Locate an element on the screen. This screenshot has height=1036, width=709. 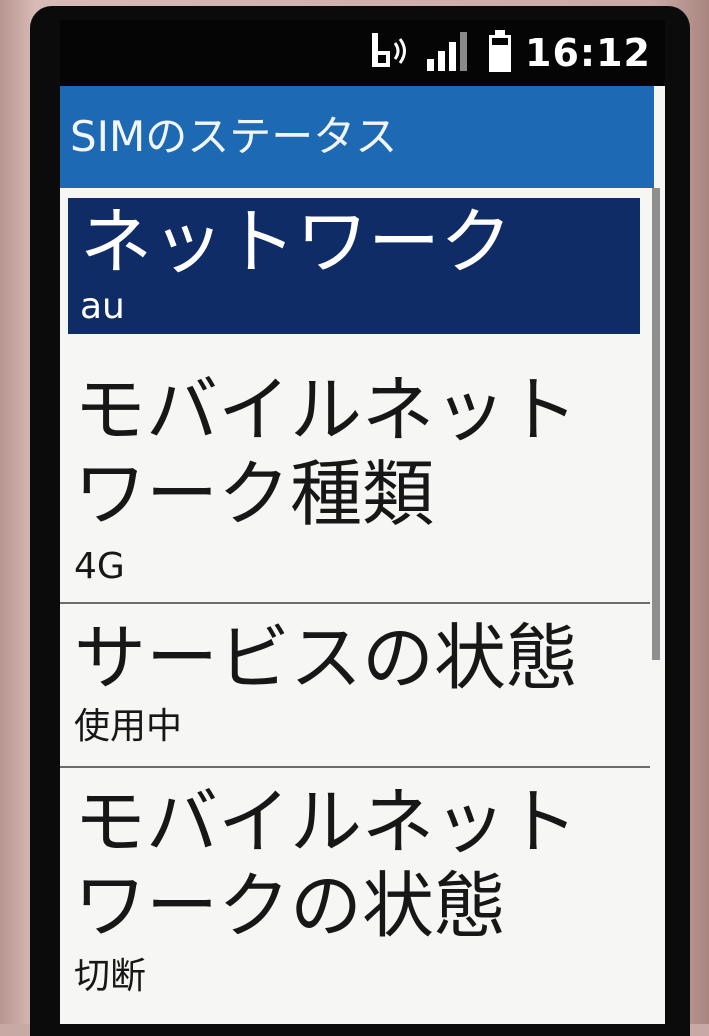
list-item-value: 切断 is located at coordinates (110, 976).